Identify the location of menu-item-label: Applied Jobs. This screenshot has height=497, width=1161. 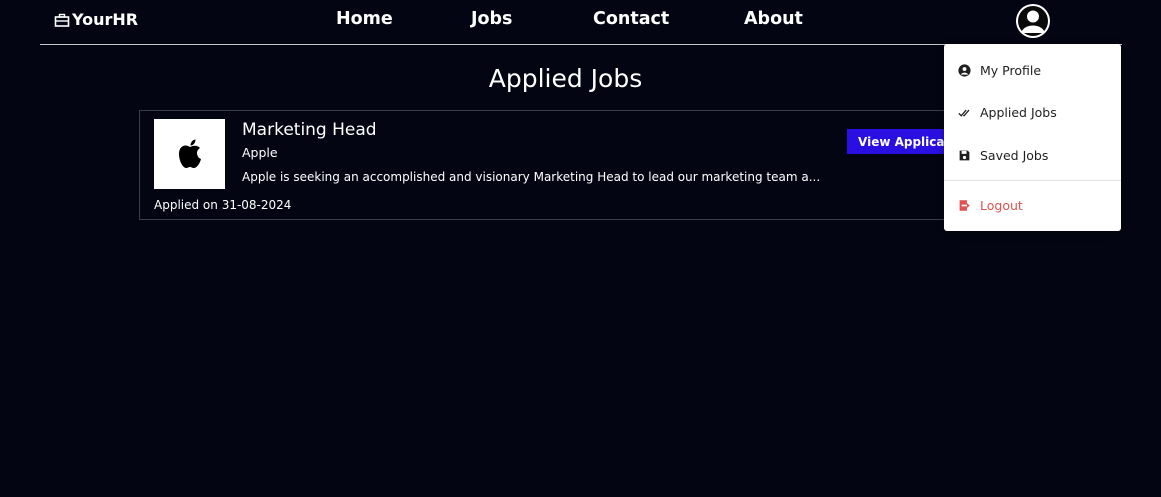
(1018, 112).